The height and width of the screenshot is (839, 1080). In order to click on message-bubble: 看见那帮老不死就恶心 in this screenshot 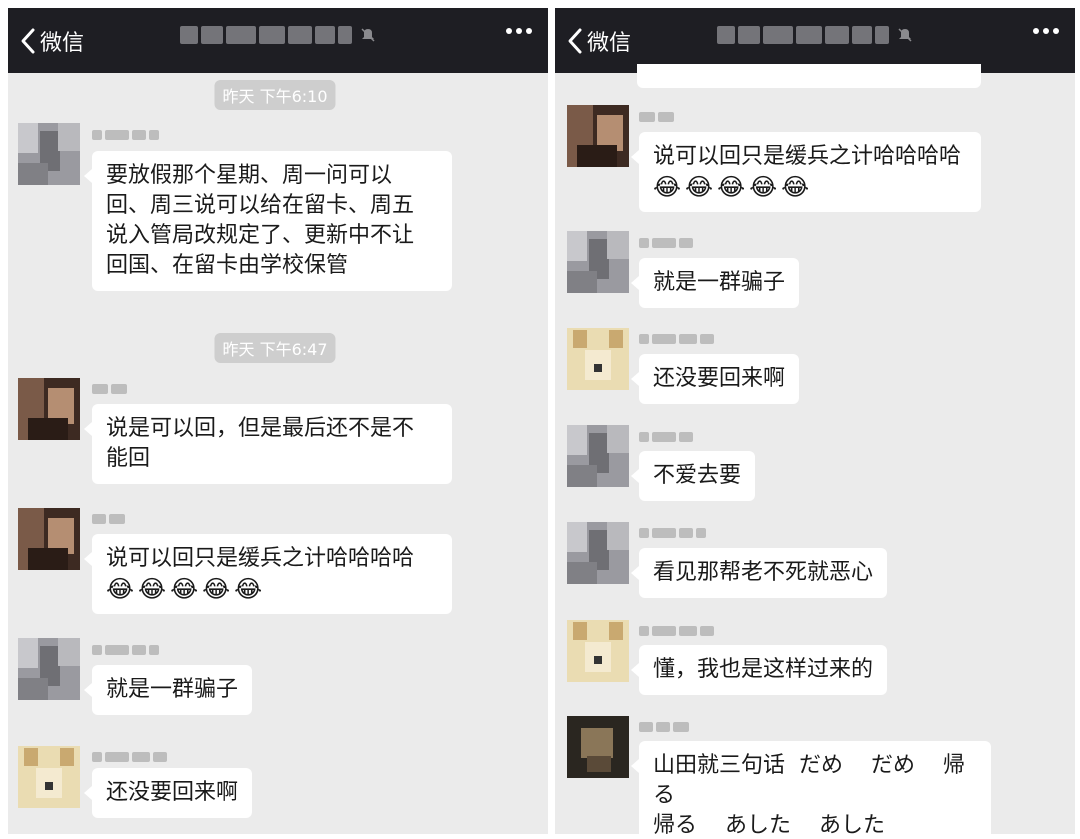, I will do `click(759, 573)`.